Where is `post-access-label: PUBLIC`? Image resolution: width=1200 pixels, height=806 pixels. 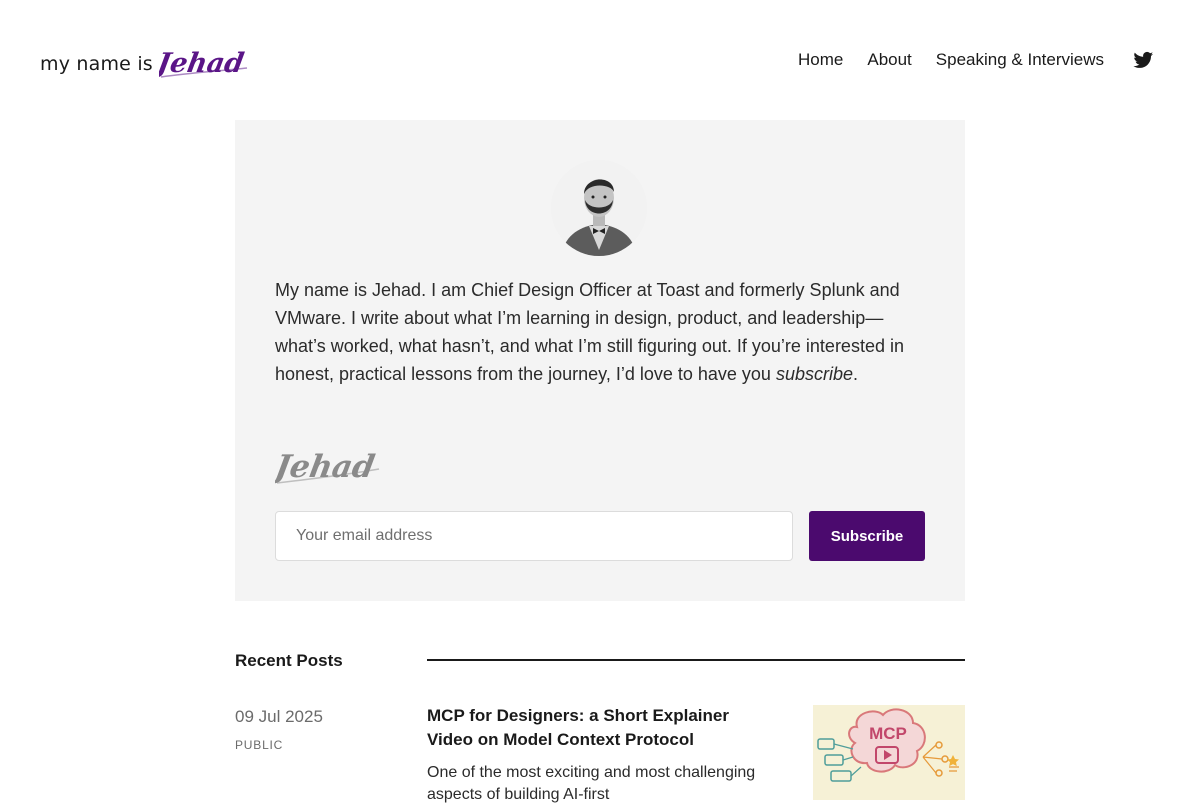
post-access-label: PUBLIC is located at coordinates (259, 745).